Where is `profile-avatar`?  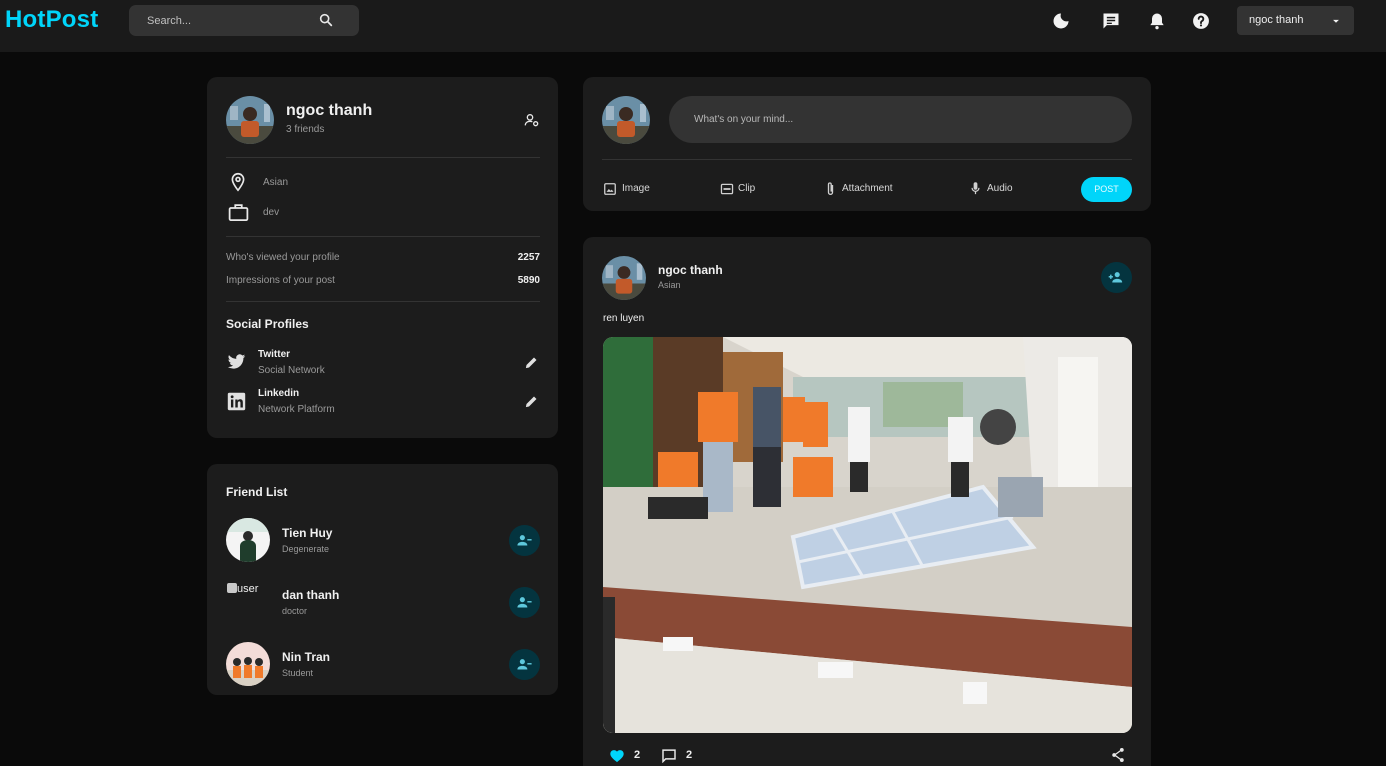 profile-avatar is located at coordinates (250, 120).